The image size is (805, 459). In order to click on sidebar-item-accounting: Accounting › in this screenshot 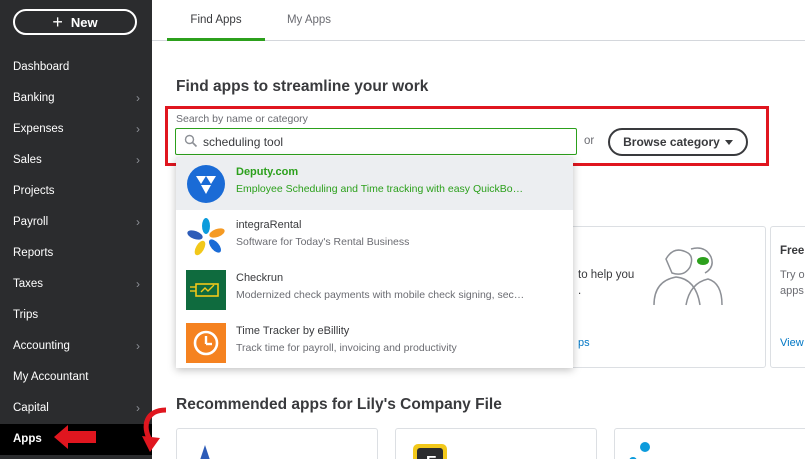, I will do `click(76, 346)`.